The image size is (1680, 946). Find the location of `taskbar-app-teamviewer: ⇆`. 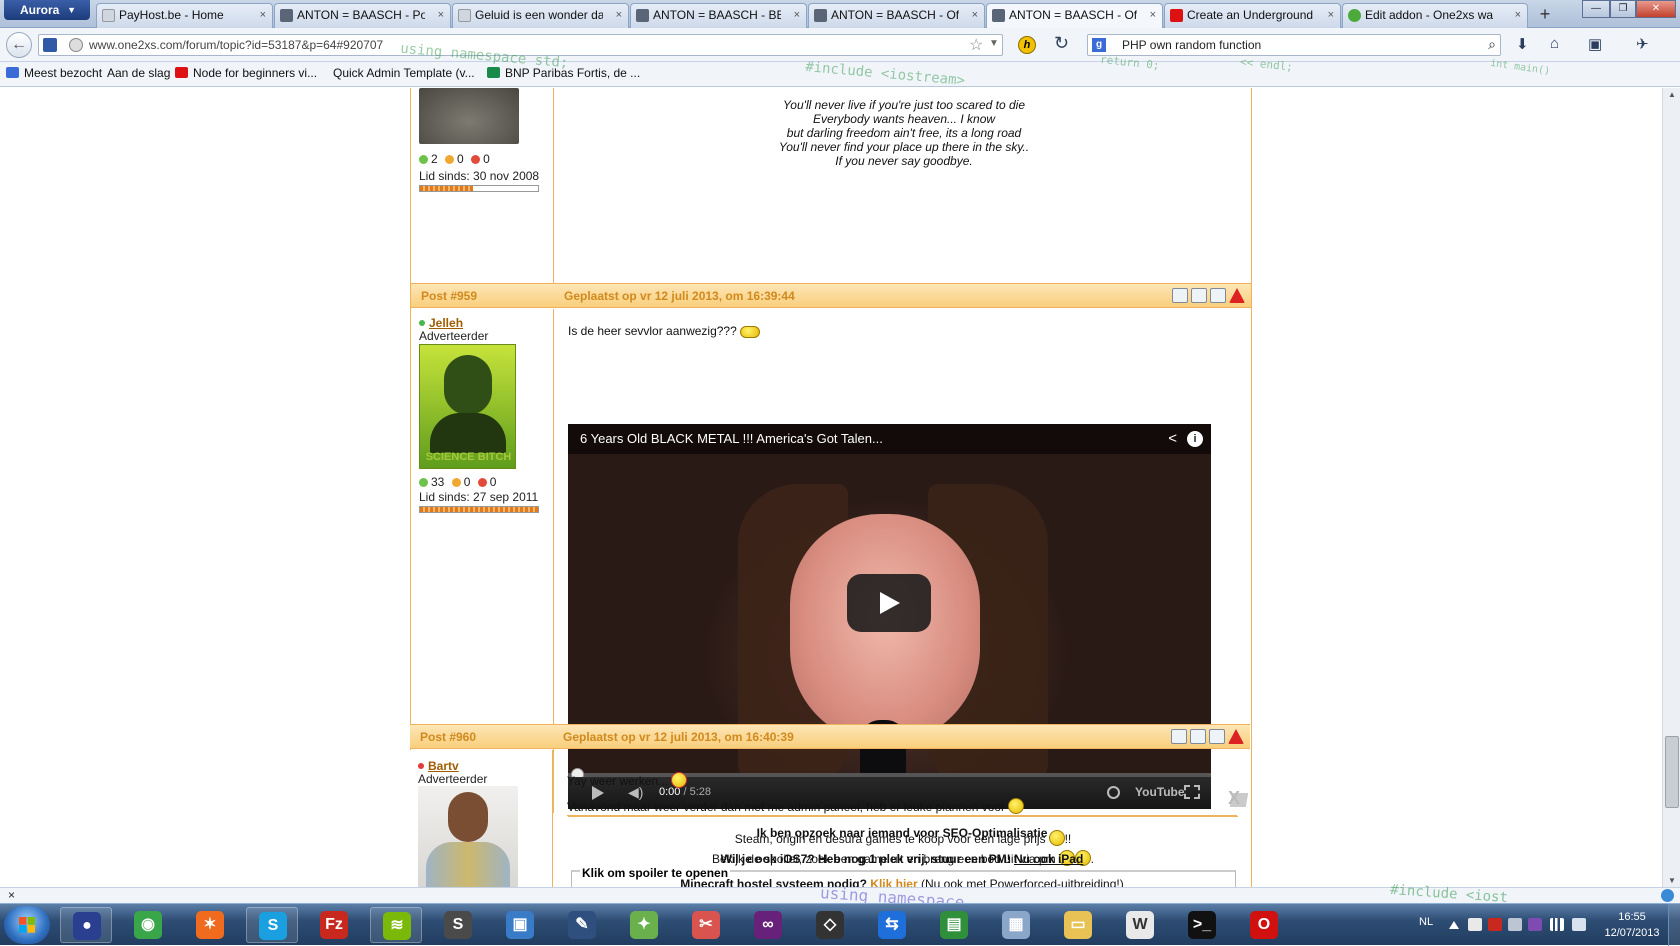

taskbar-app-teamviewer: ⇆ is located at coordinates (892, 925).